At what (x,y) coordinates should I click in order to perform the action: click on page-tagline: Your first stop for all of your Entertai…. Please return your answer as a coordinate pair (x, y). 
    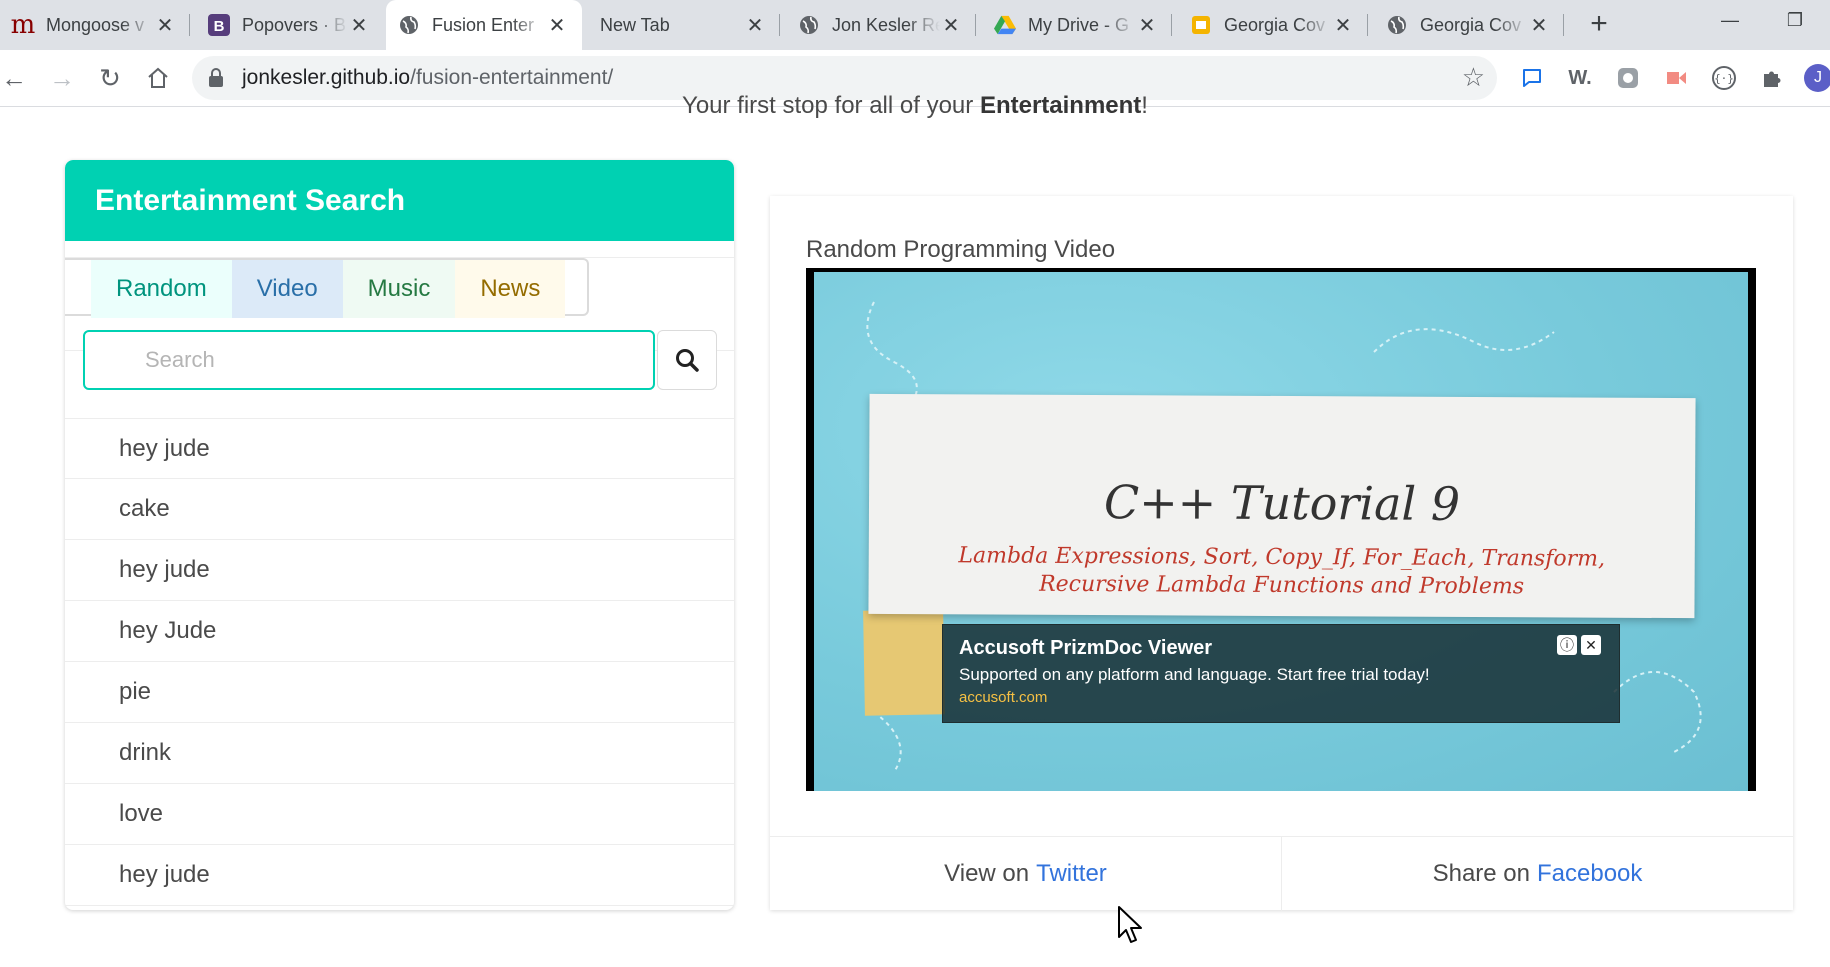
    Looking at the image, I should click on (915, 105).